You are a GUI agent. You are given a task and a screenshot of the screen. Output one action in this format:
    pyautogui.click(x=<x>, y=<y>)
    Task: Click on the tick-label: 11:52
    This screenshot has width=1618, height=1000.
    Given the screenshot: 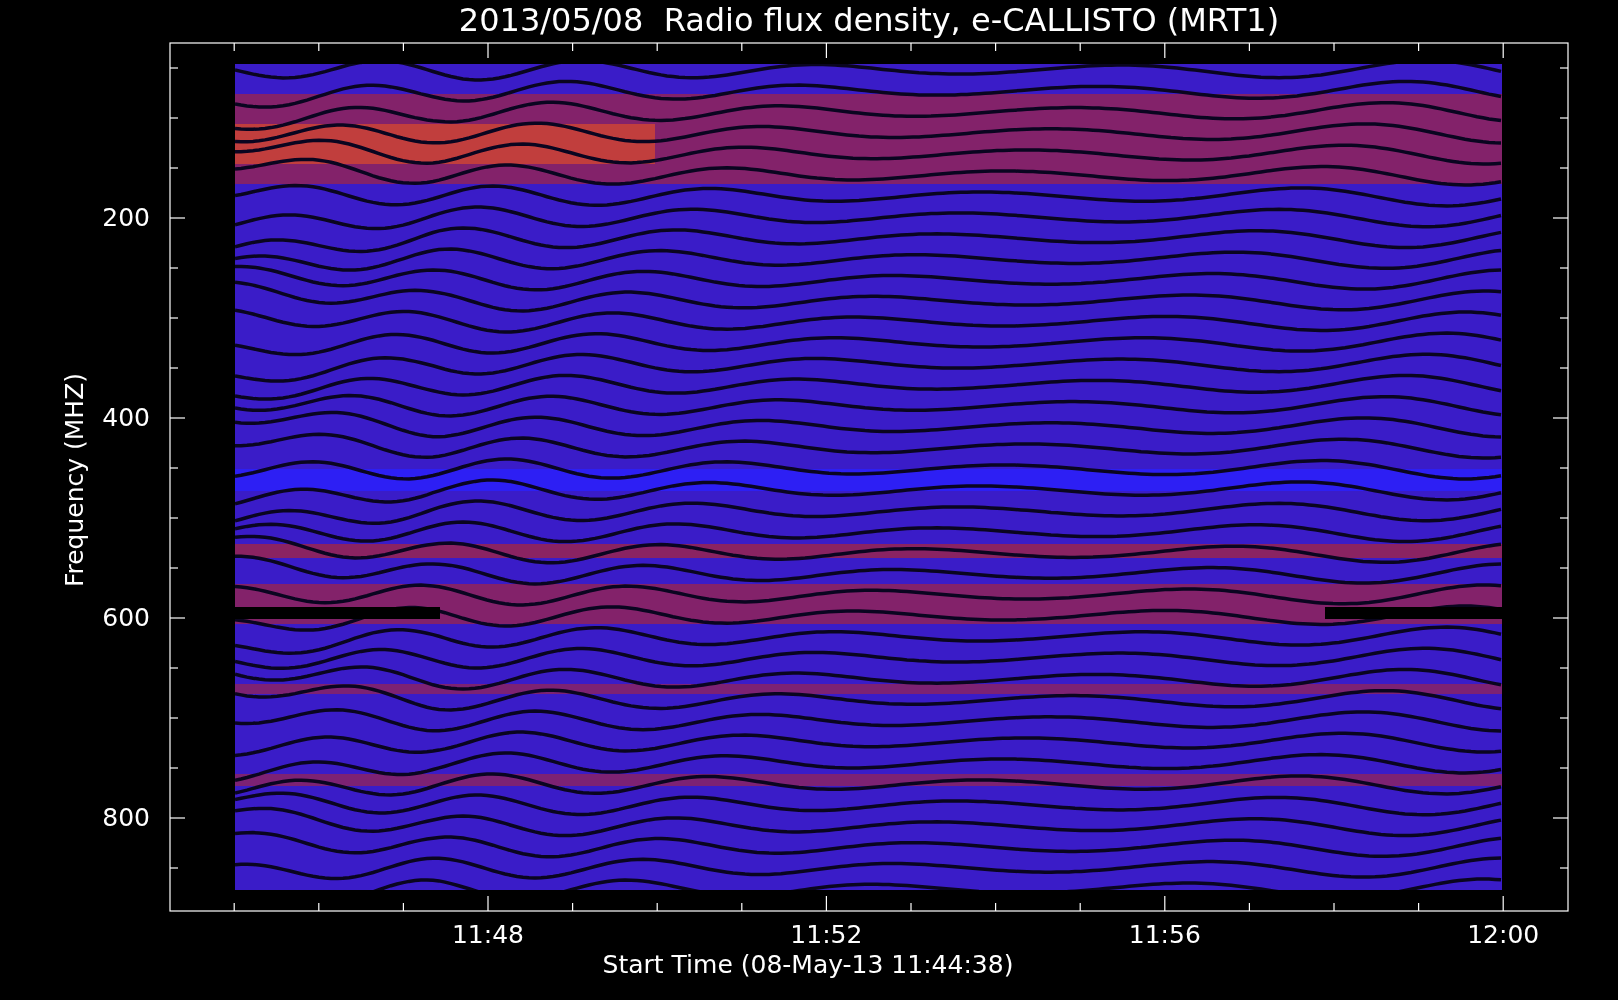 What is the action you would take?
    pyautogui.click(x=826, y=935)
    